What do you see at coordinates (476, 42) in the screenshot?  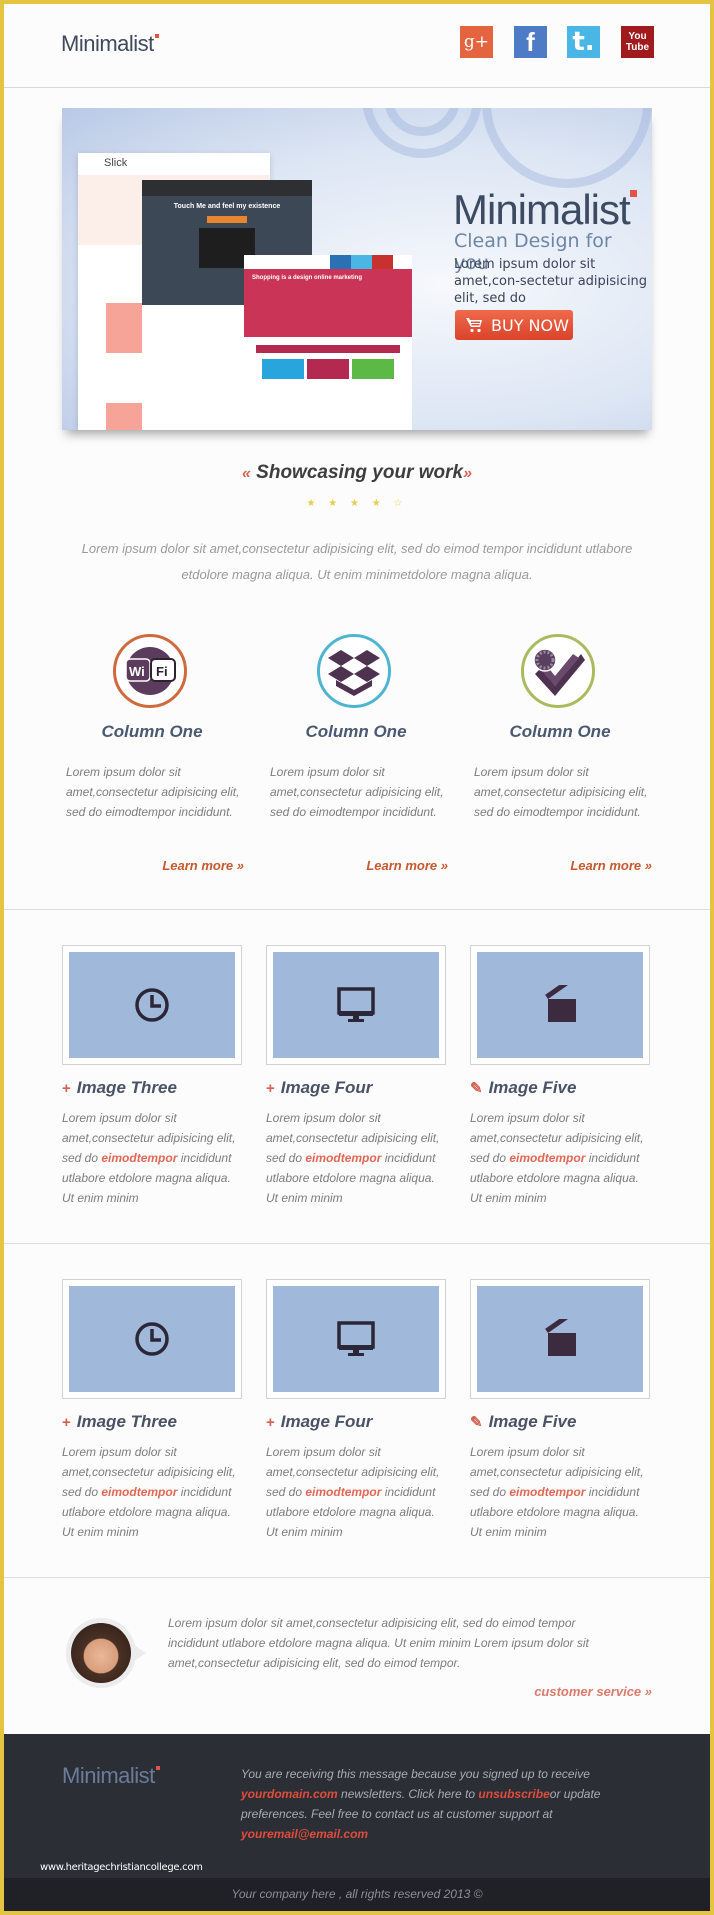 I see `google-plus-icon: g+` at bounding box center [476, 42].